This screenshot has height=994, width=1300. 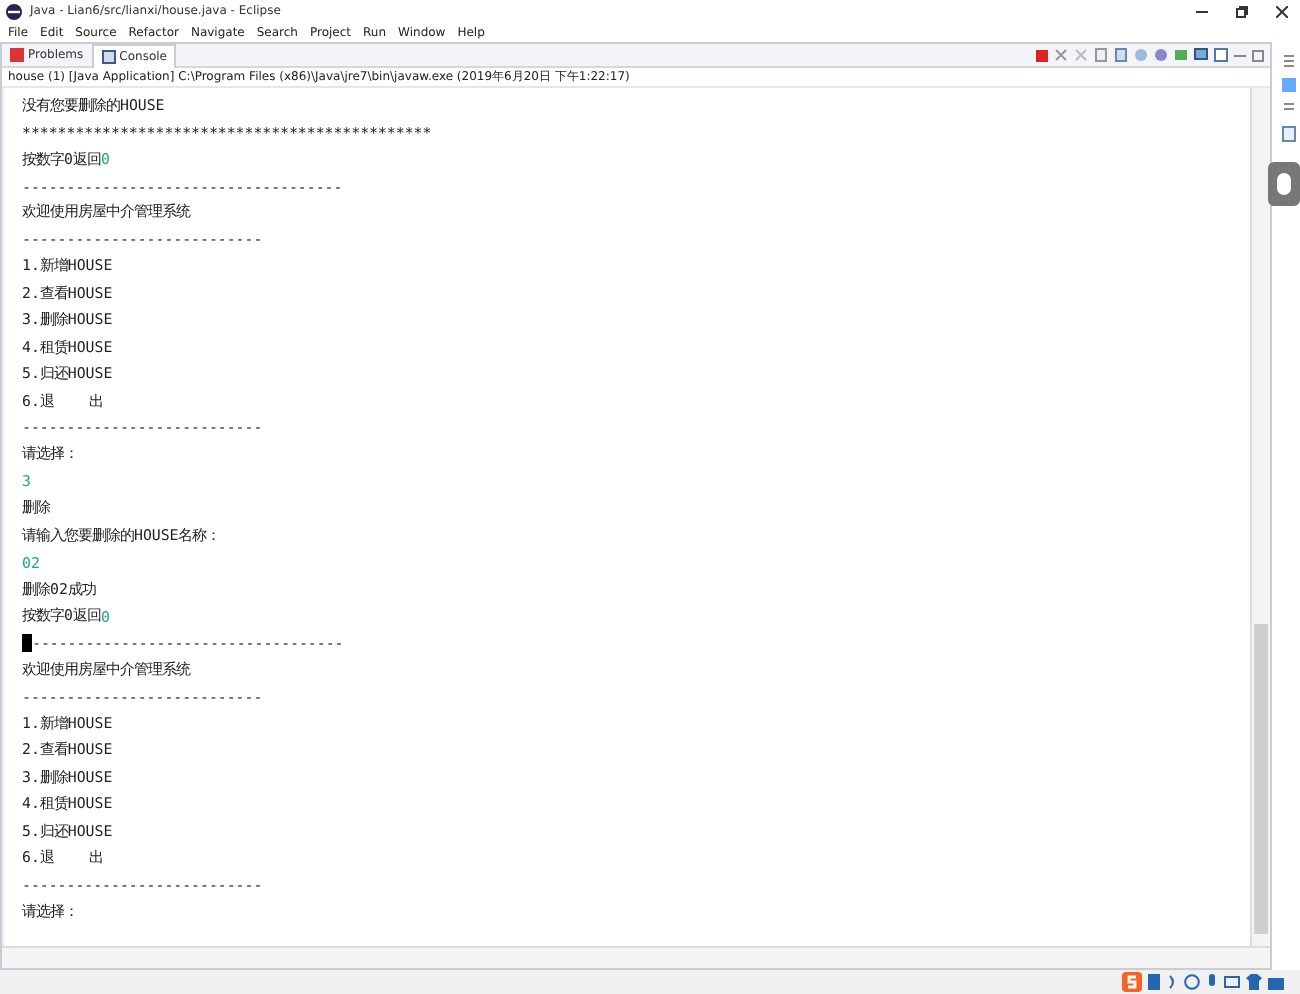 What do you see at coordinates (1192, 982) in the screenshot?
I see `emoji-icon` at bounding box center [1192, 982].